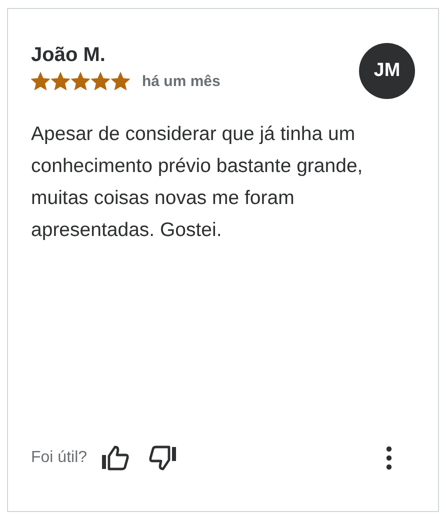 The image size is (446, 520). What do you see at coordinates (181, 81) in the screenshot?
I see `review-time: há um mês` at bounding box center [181, 81].